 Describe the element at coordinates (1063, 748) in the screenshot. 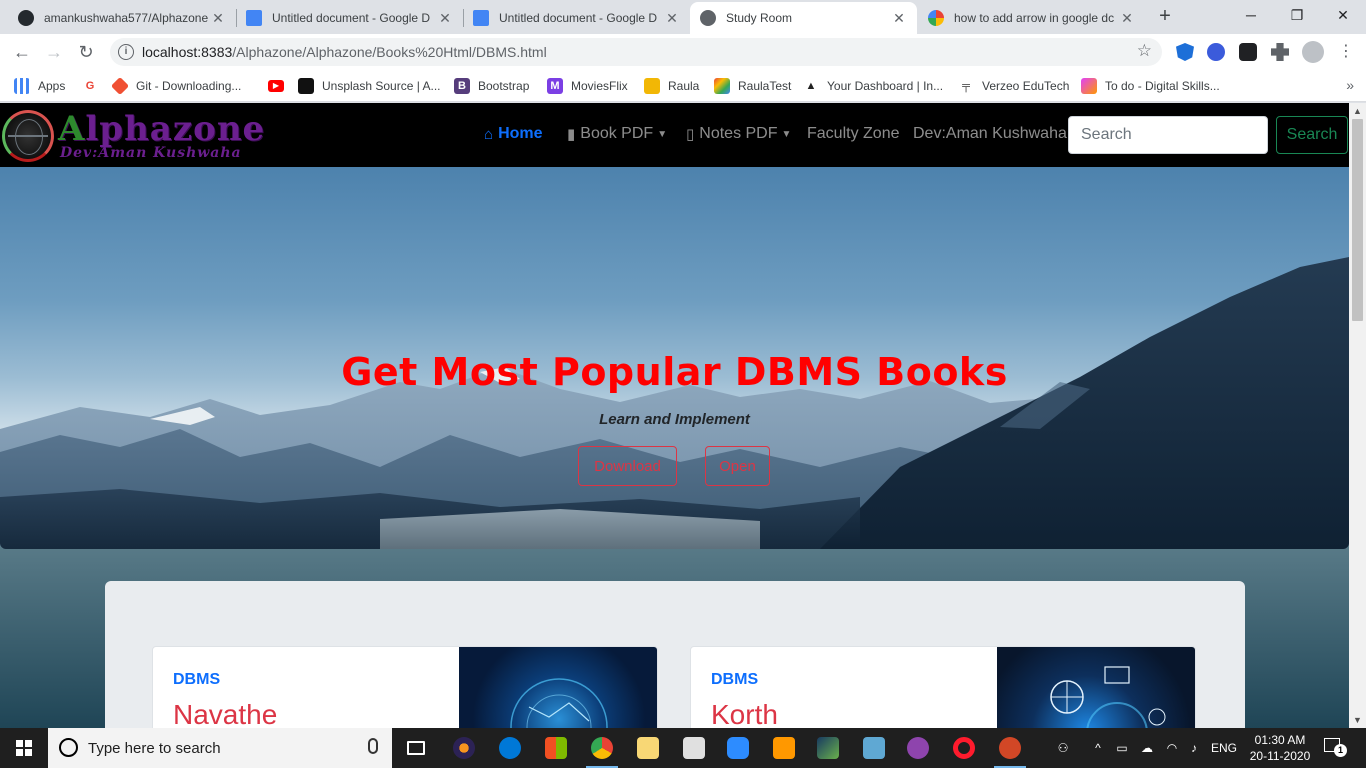

I see `people-icon: ⚇` at that location.